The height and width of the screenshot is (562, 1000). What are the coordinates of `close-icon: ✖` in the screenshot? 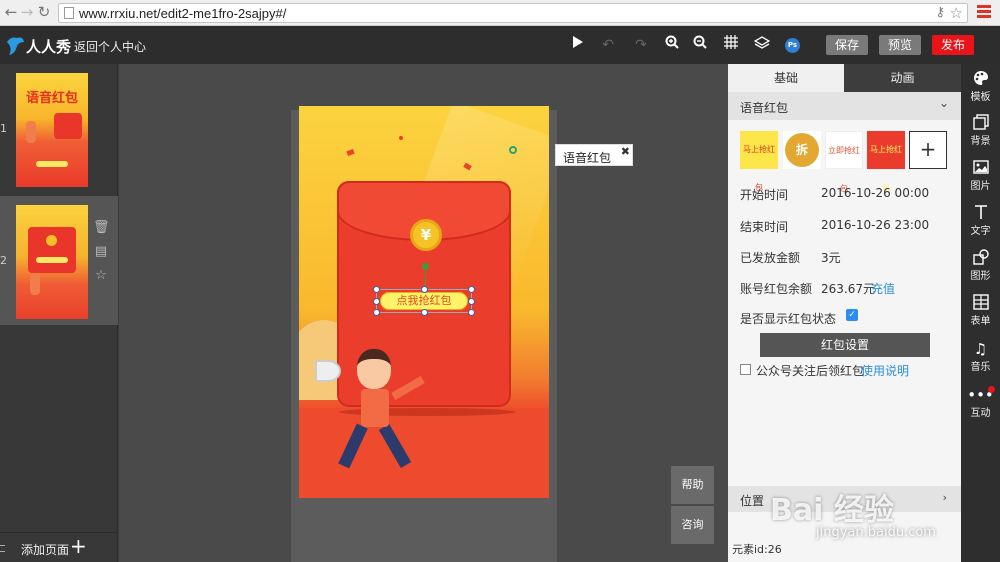 It's located at (625, 151).